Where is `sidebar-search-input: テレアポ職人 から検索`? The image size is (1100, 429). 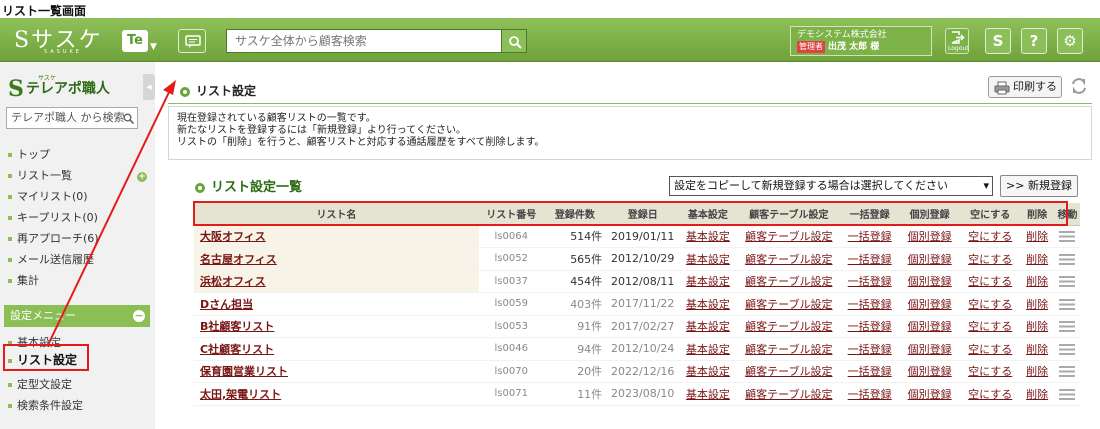
sidebar-search-input: テレアポ職人 から検索 is located at coordinates (72, 118).